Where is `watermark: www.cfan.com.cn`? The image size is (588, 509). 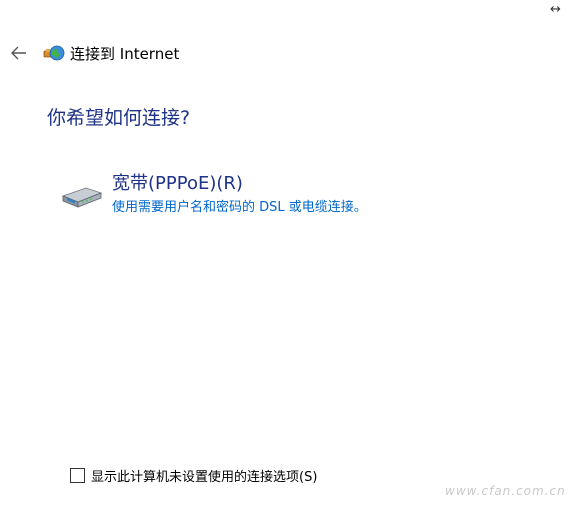
watermark: www.cfan.com.cn is located at coordinates (505, 491).